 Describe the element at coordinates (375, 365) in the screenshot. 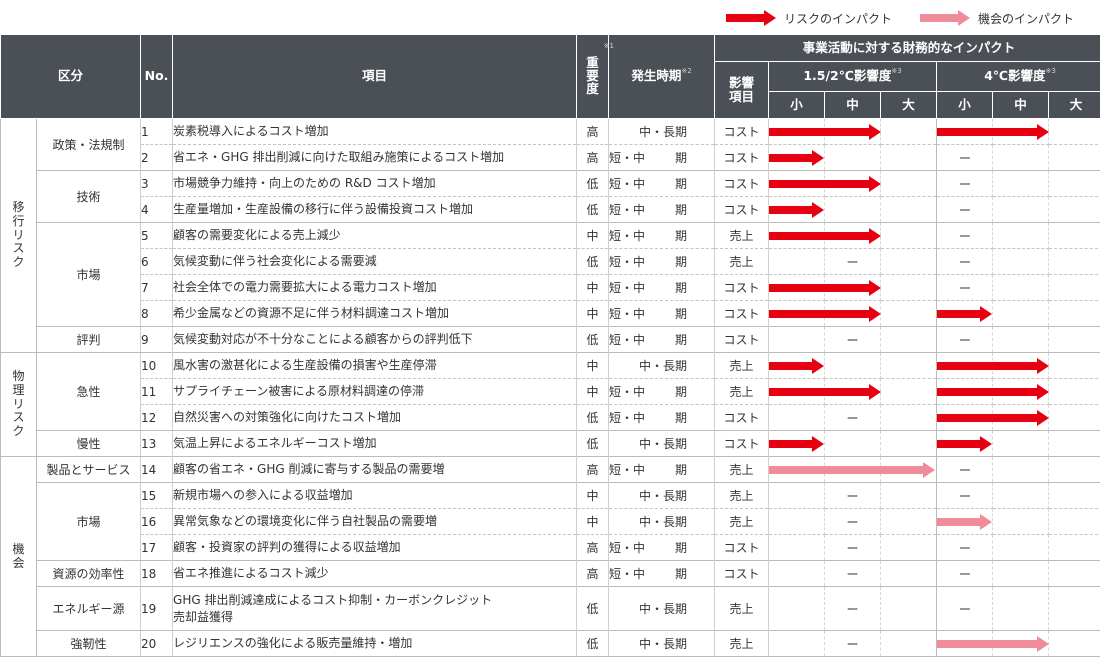

I see `row-item: 風水害の激甚化による生産設備の損害や生産停滞` at that location.